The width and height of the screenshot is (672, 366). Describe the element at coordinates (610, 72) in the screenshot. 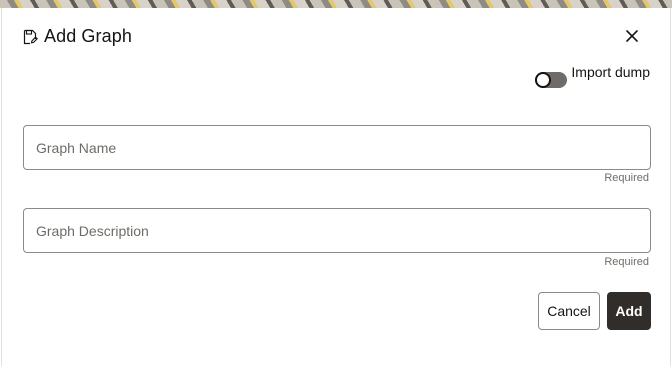

I see `import-dump-label: Import dump` at that location.